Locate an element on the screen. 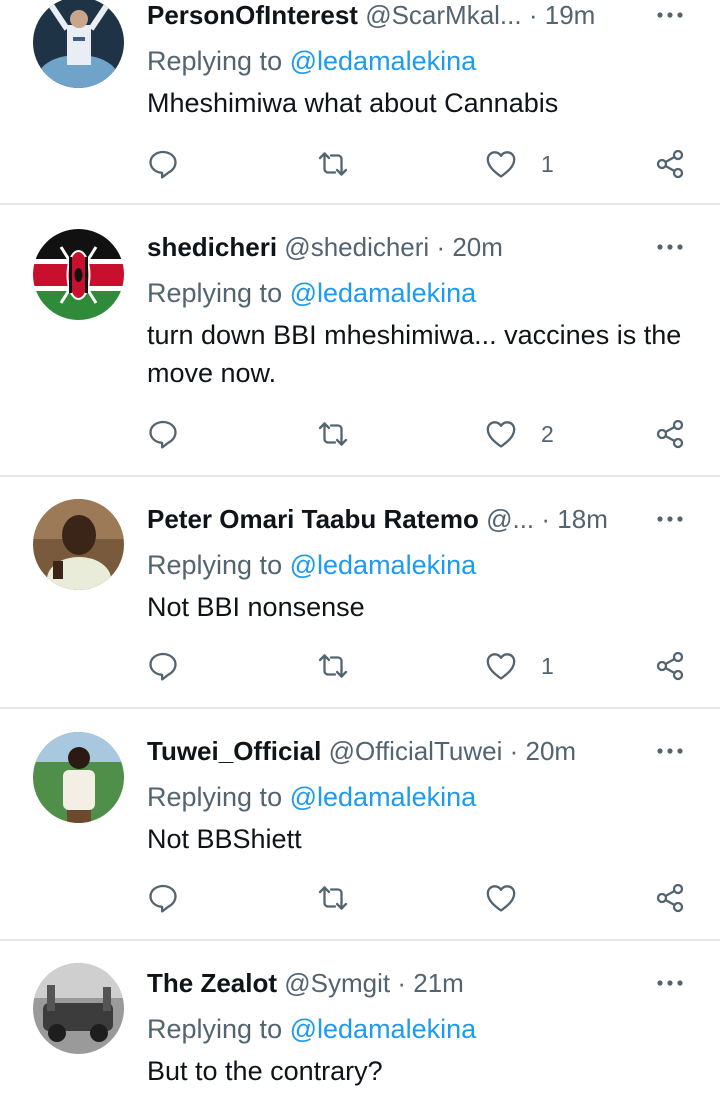  display-name: PersonOfInterest is located at coordinates (252, 15).